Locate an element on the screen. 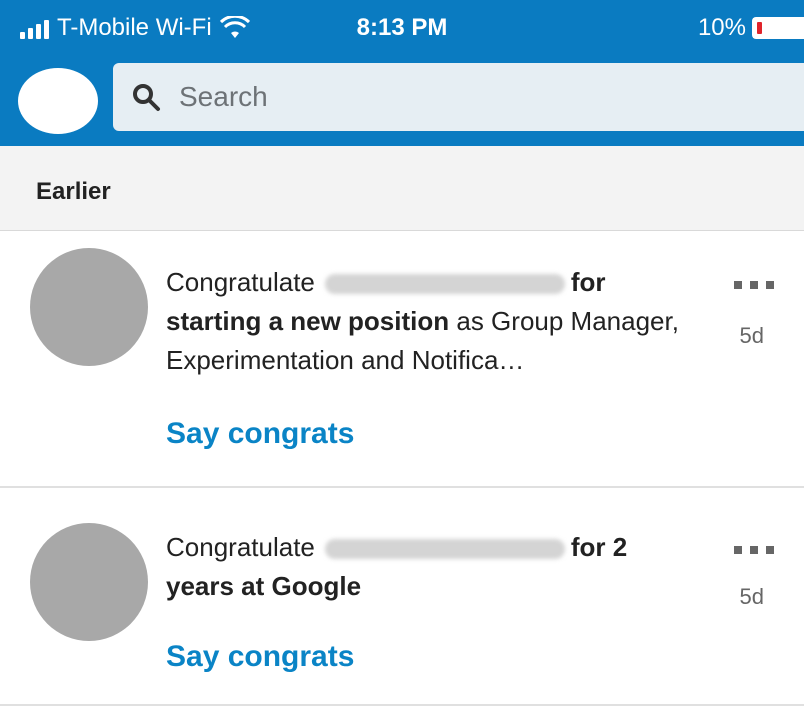 The image size is (804, 707). search-icon is located at coordinates (146, 97).